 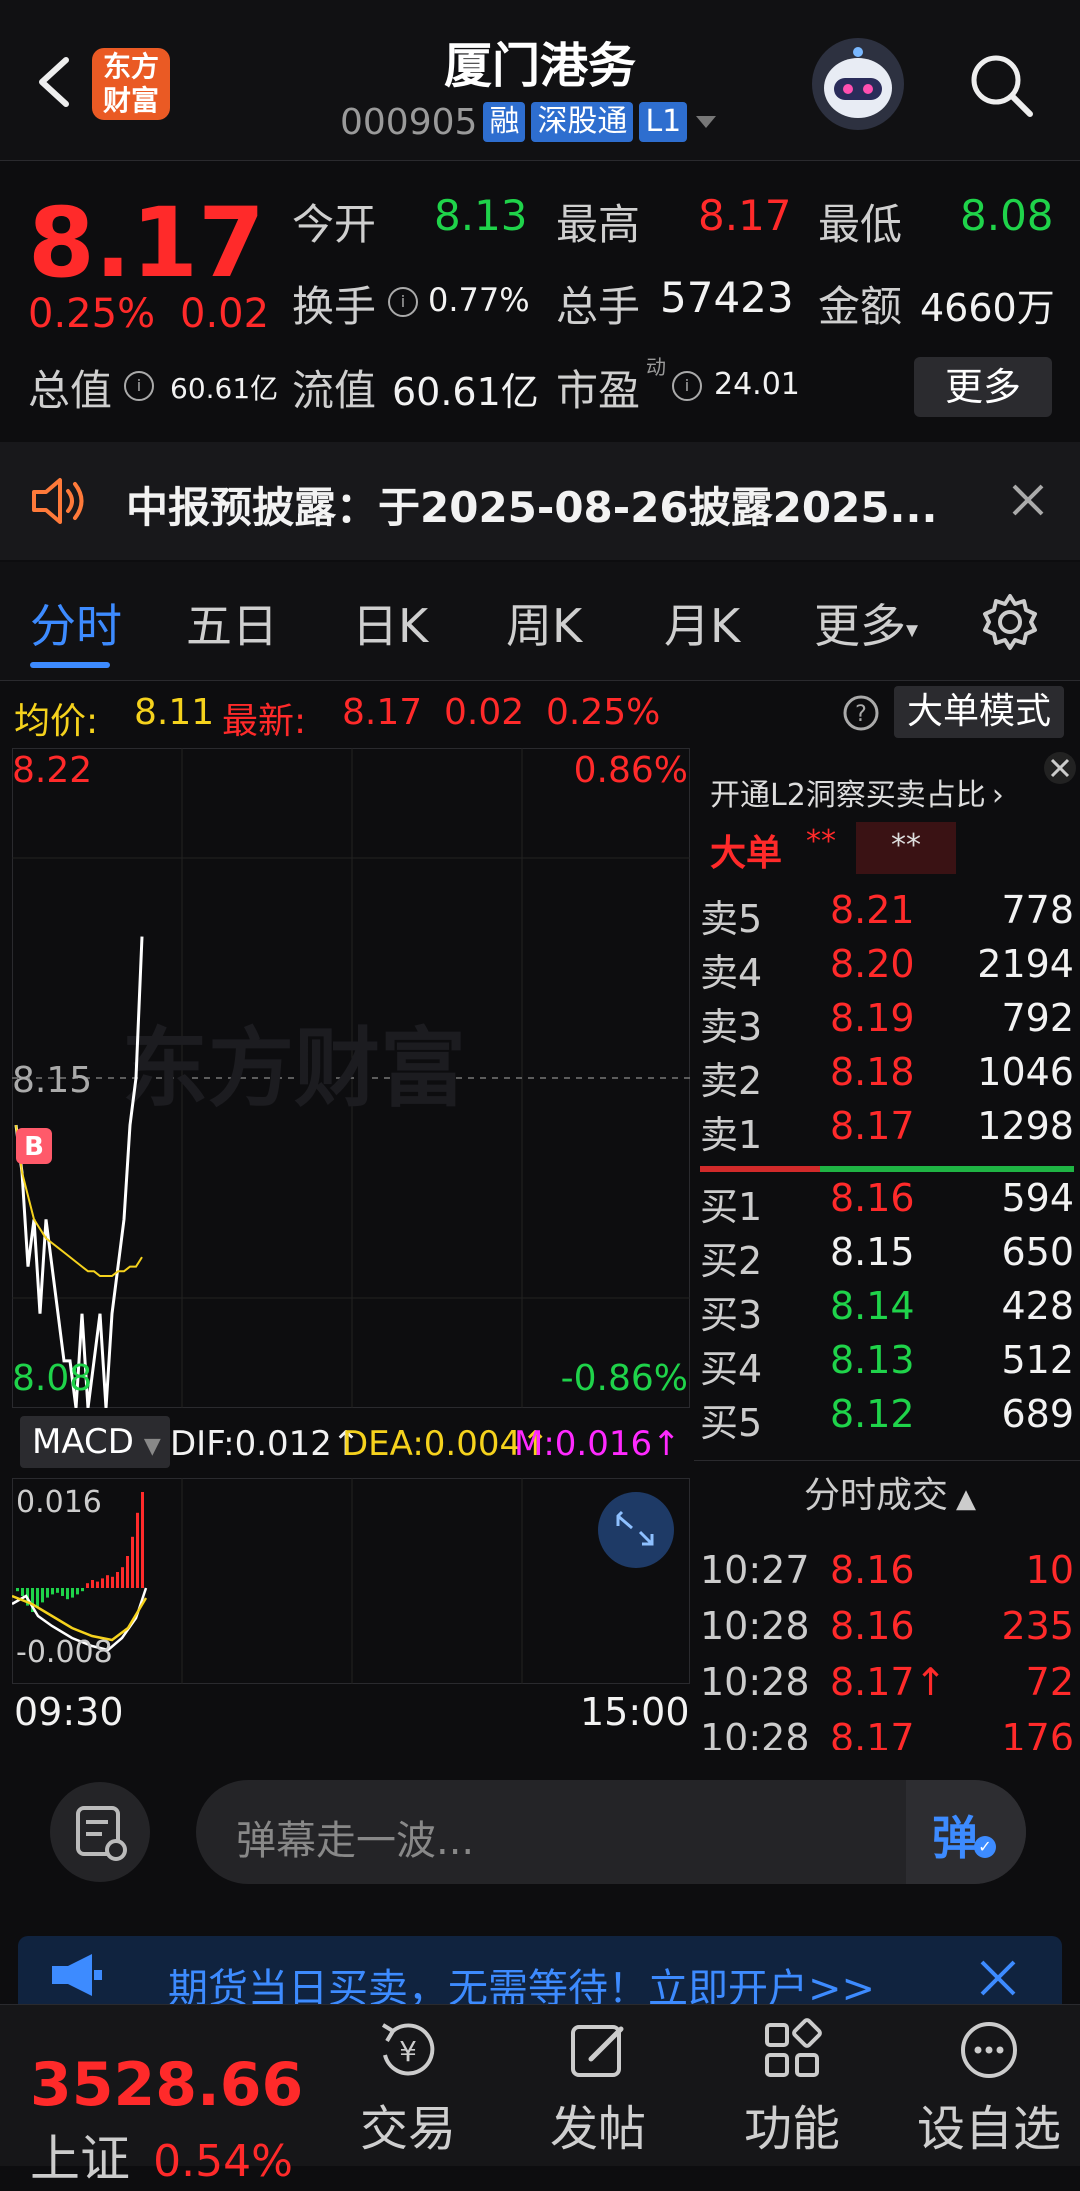 What do you see at coordinates (351, 1581) in the screenshot?
I see `macd-chart: 0.016 -0.008` at bounding box center [351, 1581].